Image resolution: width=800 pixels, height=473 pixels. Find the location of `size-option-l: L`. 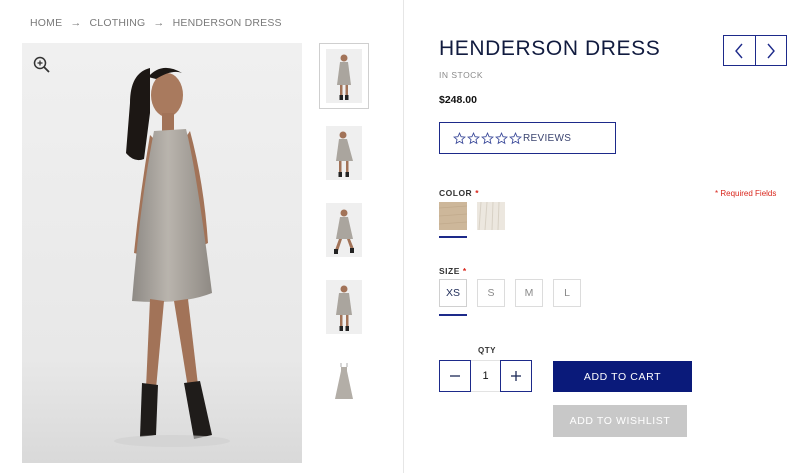

size-option-l: L is located at coordinates (567, 293).